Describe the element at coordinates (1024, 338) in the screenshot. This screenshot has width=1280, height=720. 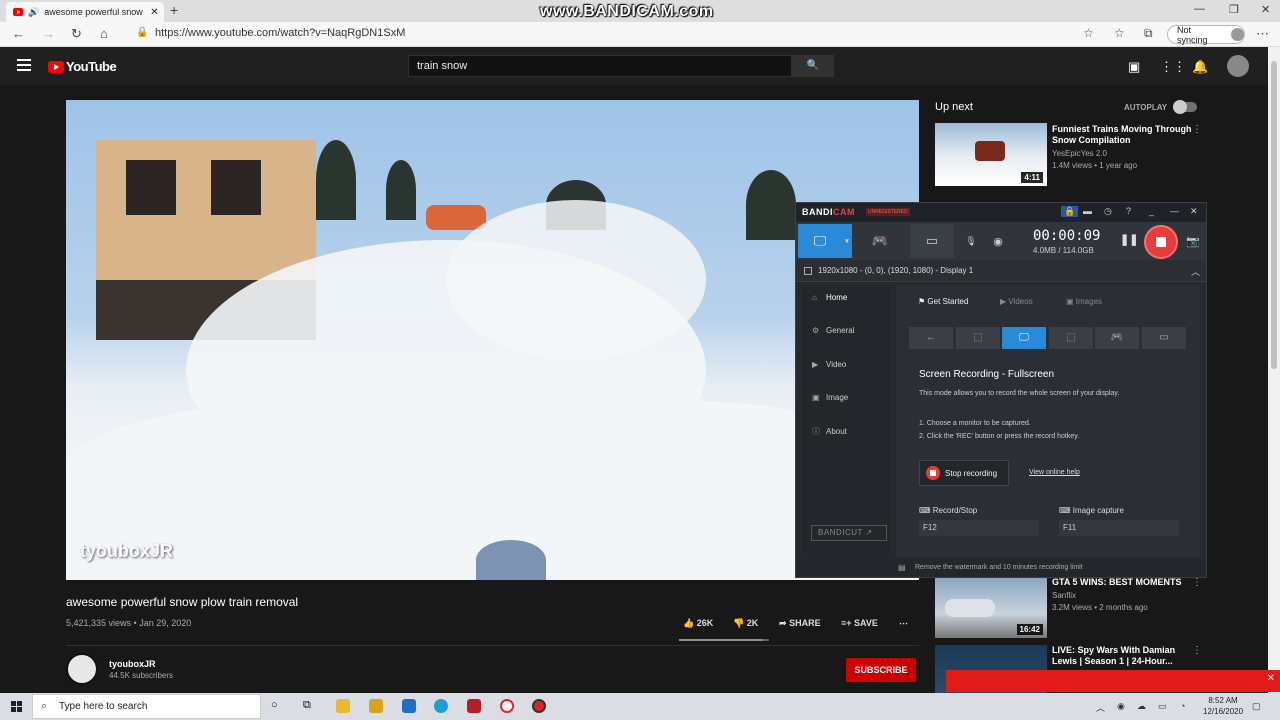
I see `fullscreen-mode-button: 🖵` at that location.